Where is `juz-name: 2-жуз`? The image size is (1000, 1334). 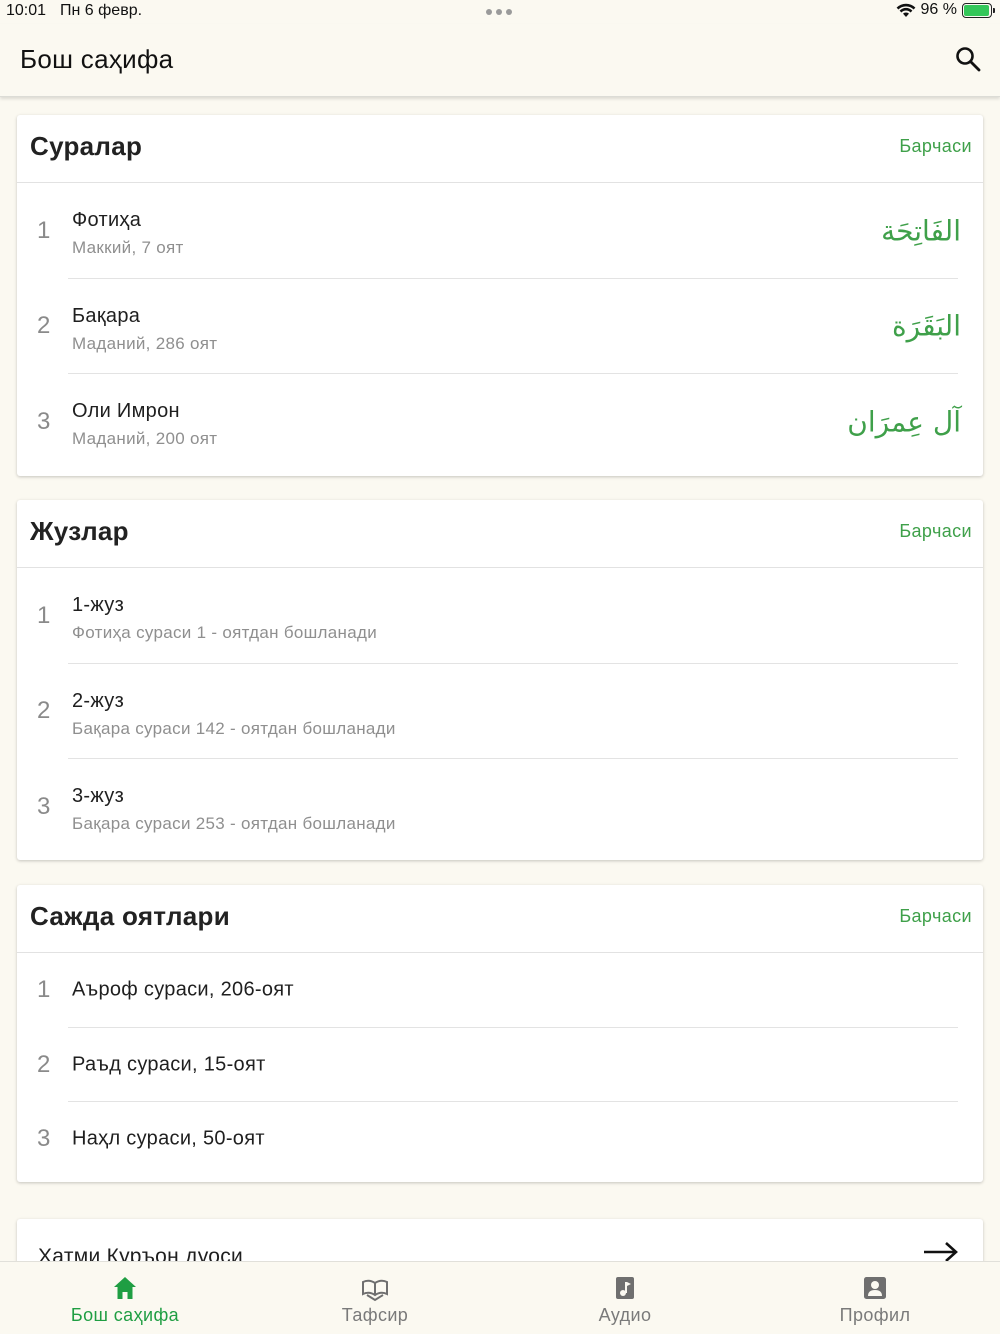
juz-name: 2-жуз is located at coordinates (98, 700).